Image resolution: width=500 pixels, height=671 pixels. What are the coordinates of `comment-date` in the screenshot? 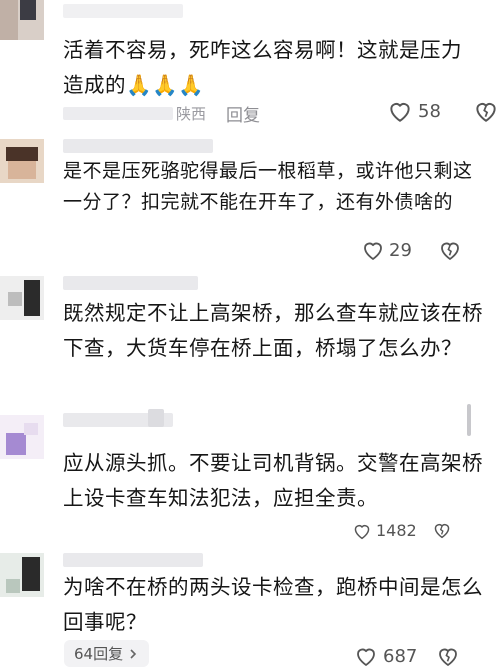 It's located at (118, 113).